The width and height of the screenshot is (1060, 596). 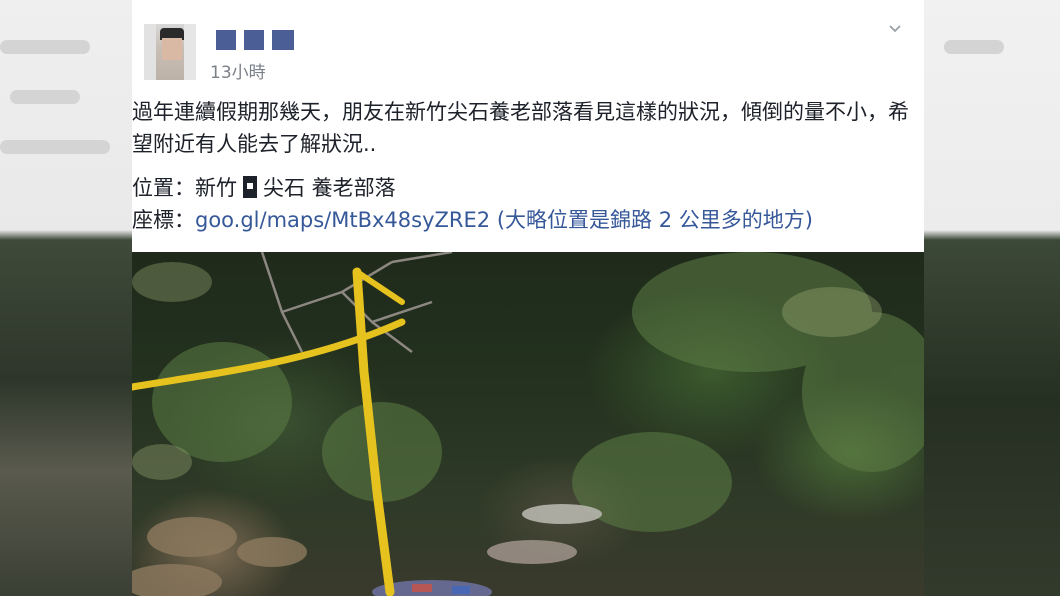 I want to click on post-timestamp: 13小時, so click(x=238, y=70).